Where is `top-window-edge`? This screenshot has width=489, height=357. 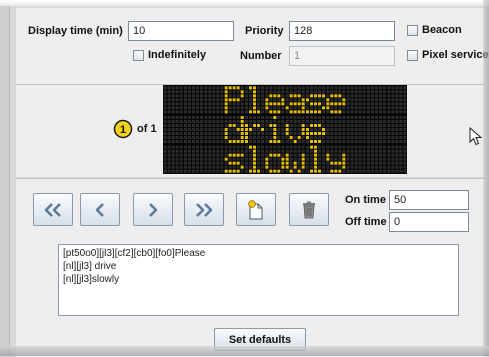
top-window-edge is located at coordinates (244, 3).